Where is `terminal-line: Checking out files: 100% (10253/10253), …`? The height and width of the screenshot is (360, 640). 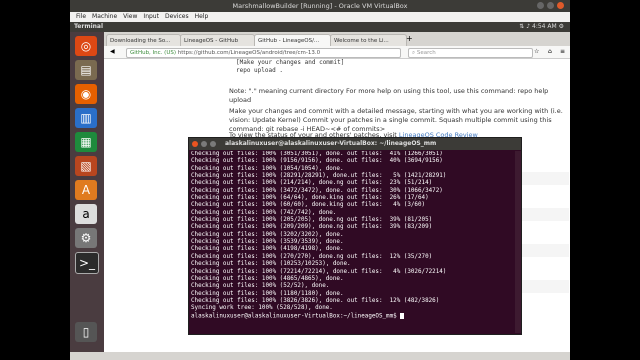
terminal-line: Checking out files: 100% (10253/10253), … is located at coordinates (271, 264).